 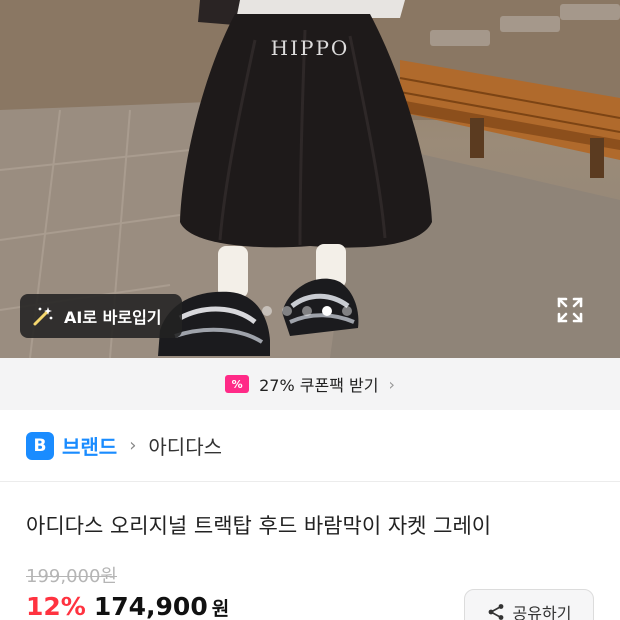 I want to click on coupon-label: 27% 쿠폰팩 받기, so click(x=319, y=385).